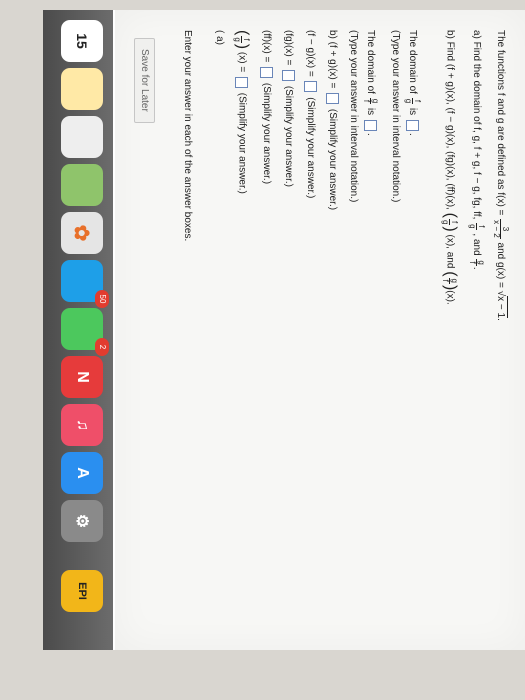  I want to click on ff-answer-box, so click(266, 73).